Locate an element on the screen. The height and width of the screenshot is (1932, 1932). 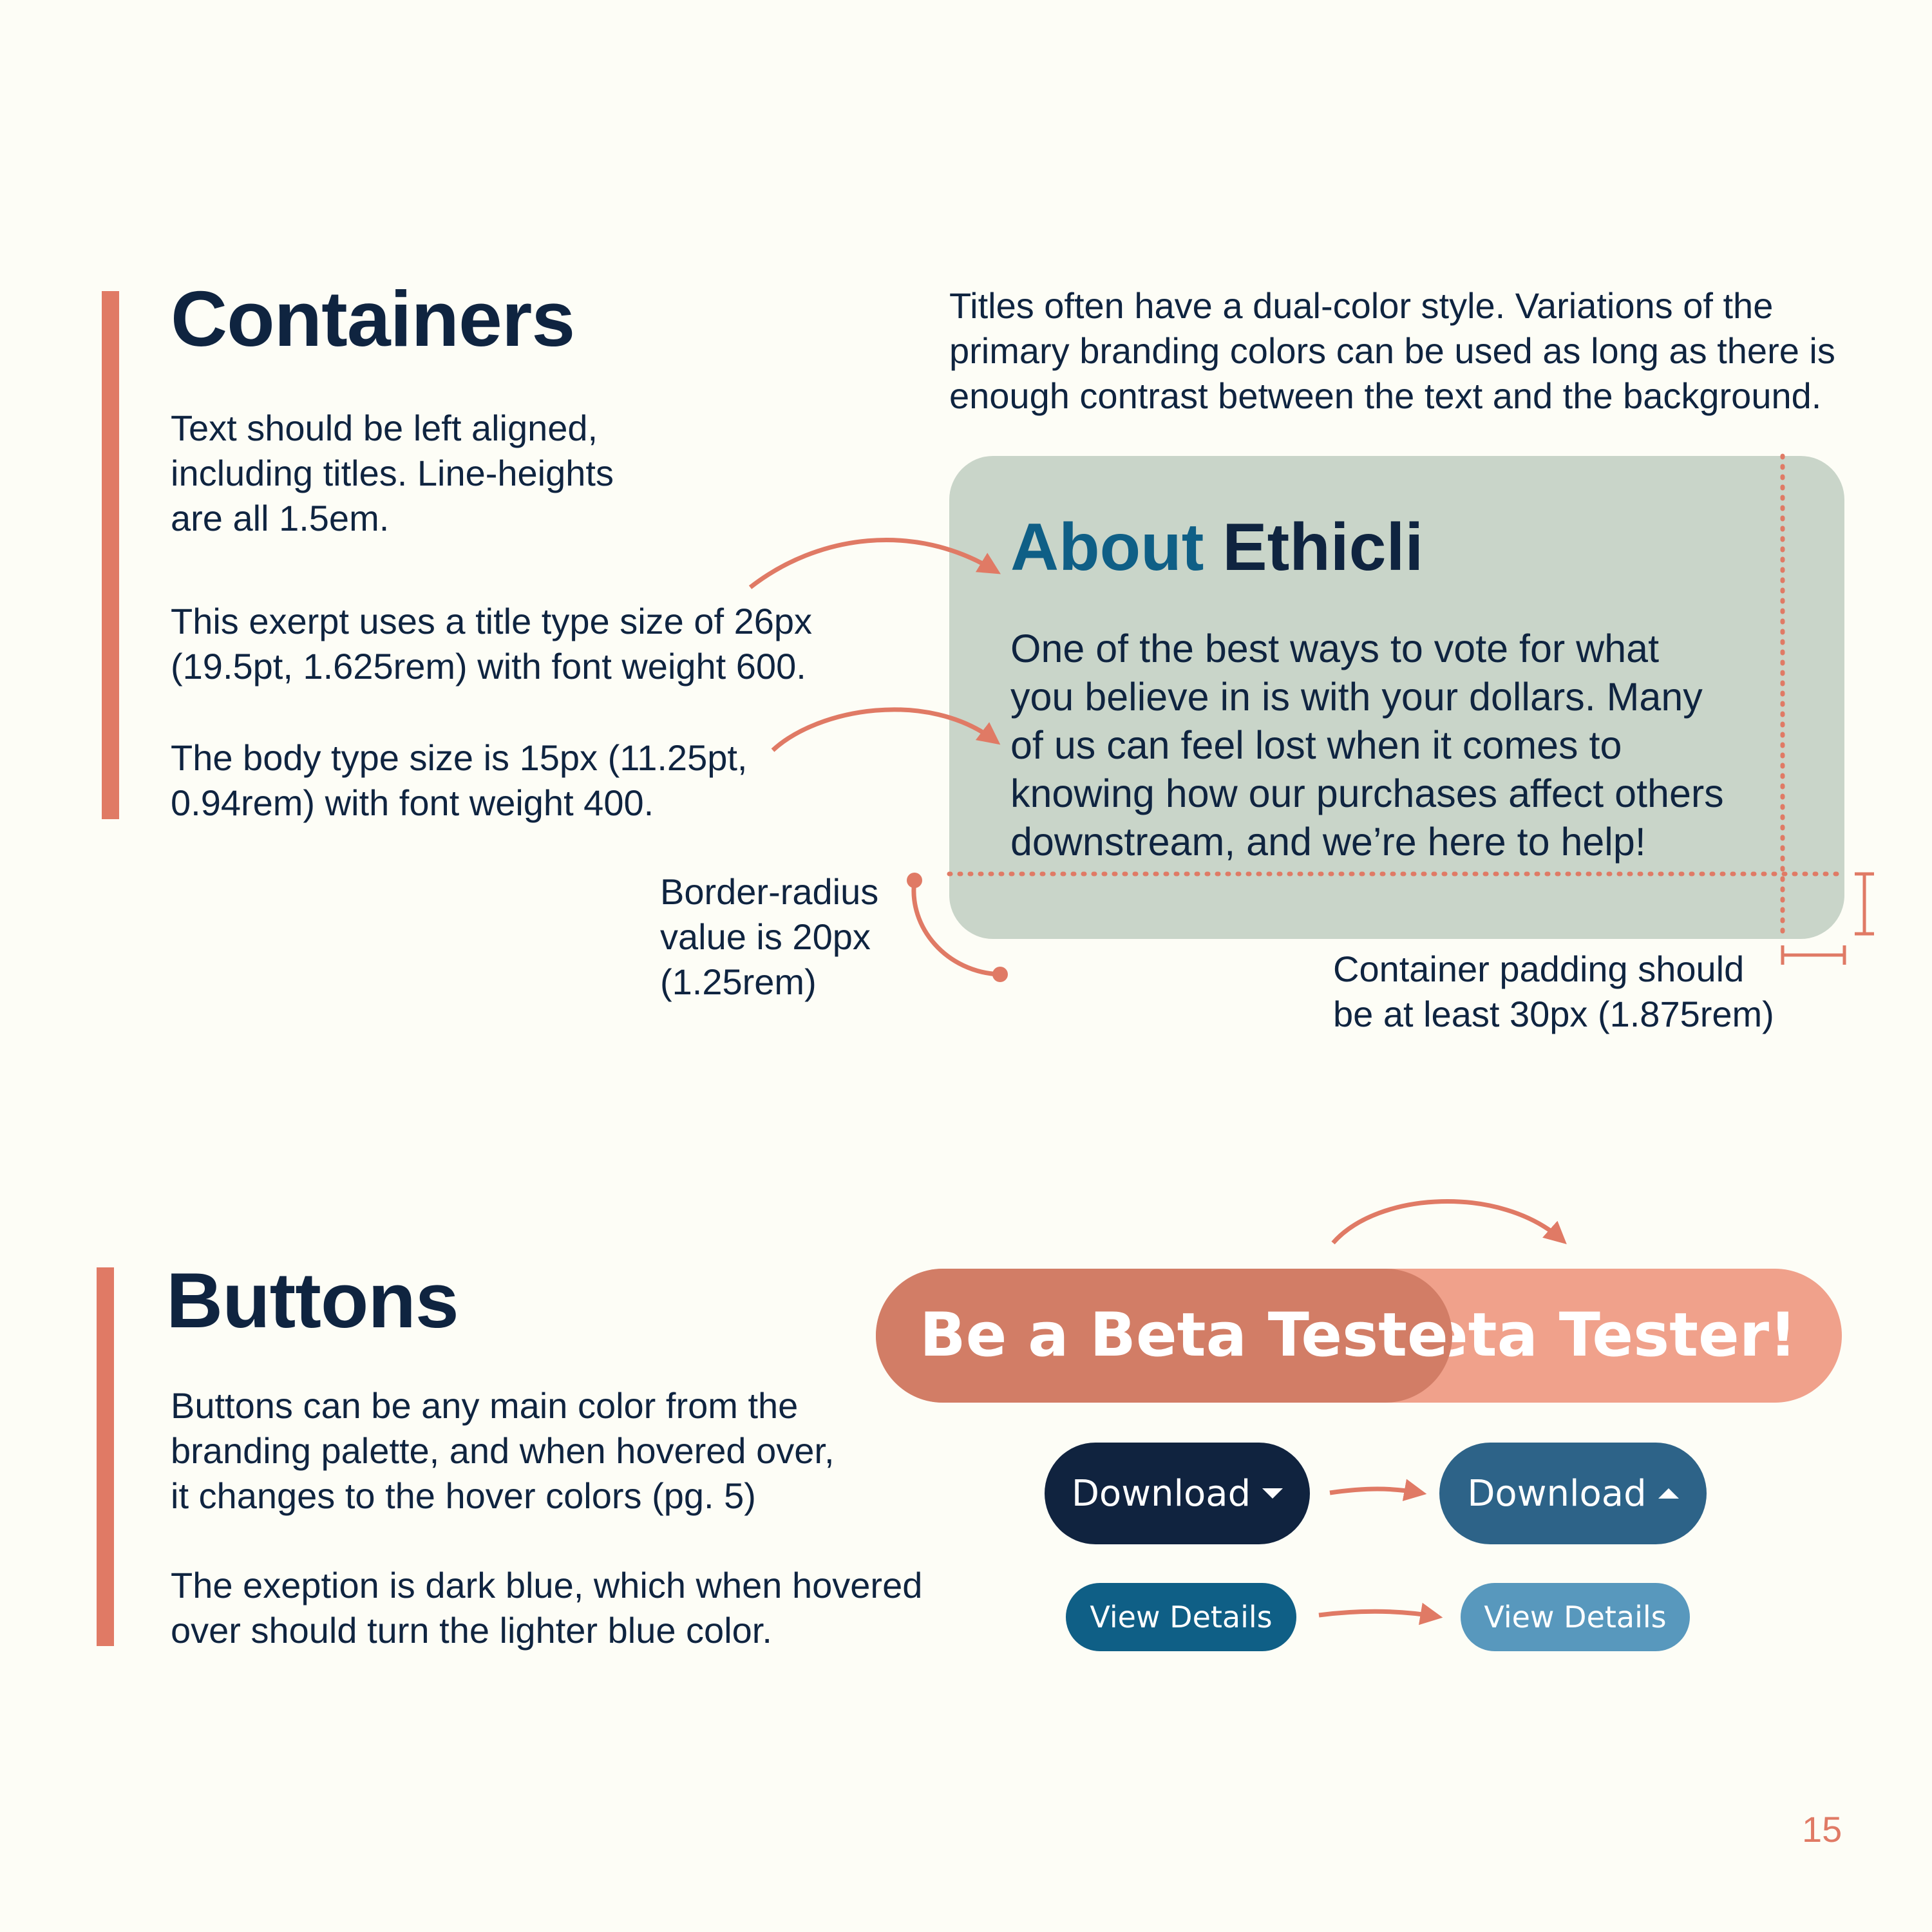
radius-callout-line is located at coordinates (956, 929).